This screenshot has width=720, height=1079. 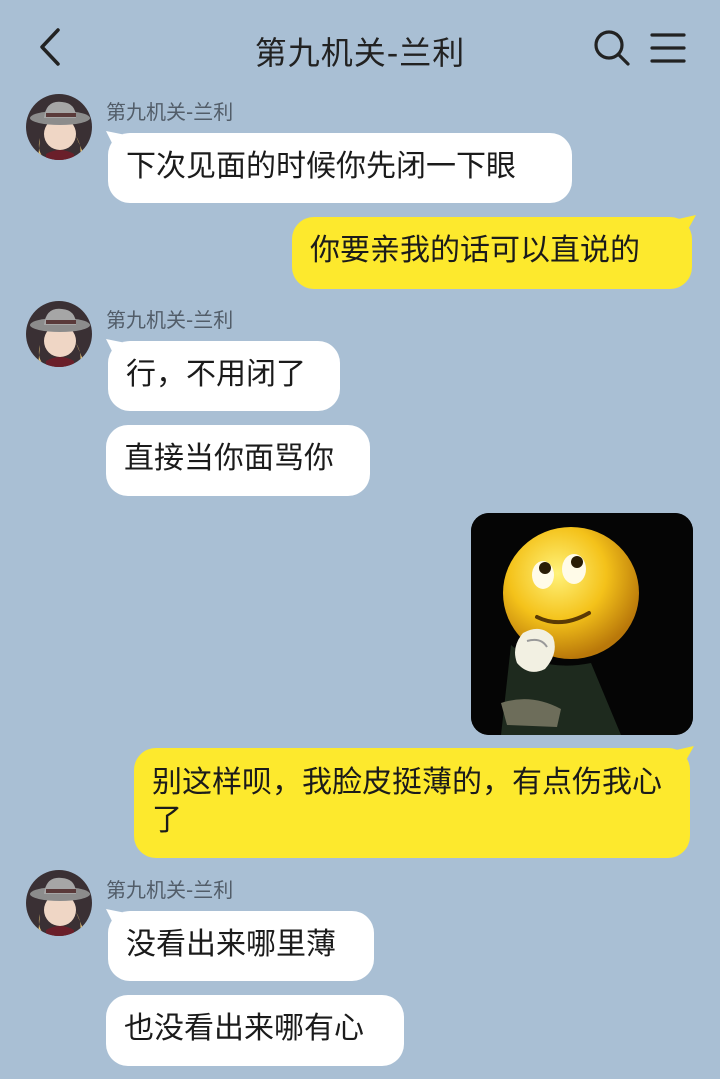 I want to click on top-bar: 第九机关-兰利, so click(x=360, y=47).